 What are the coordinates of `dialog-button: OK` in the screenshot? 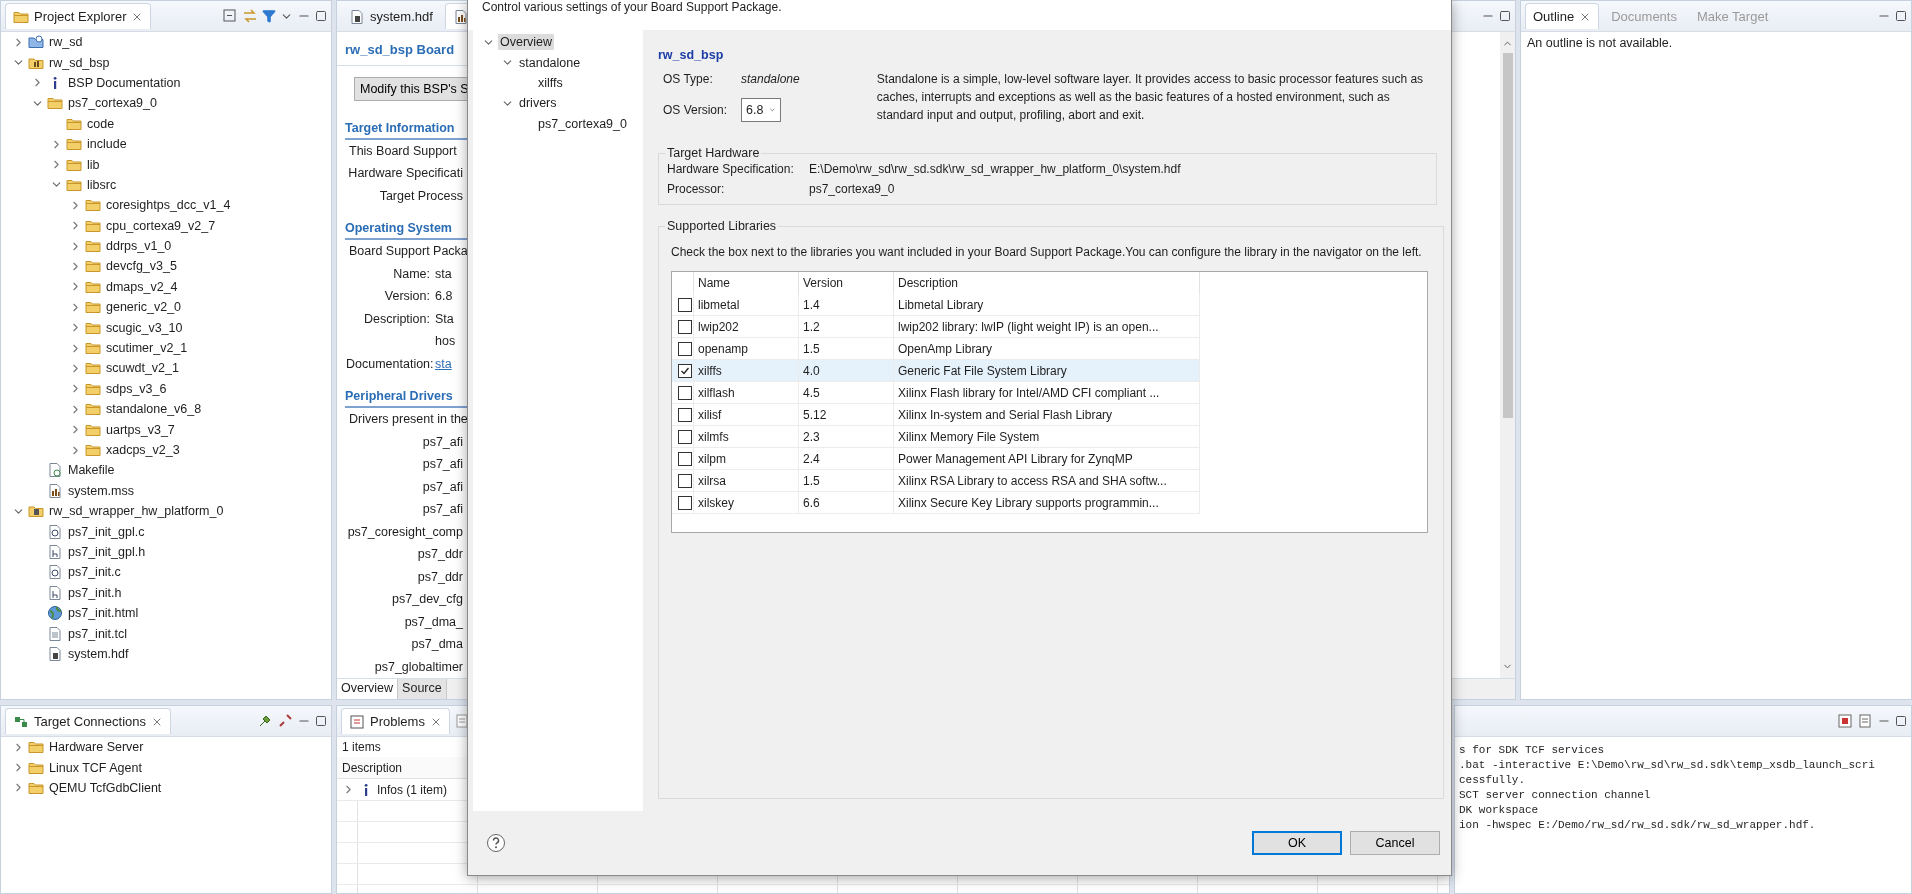 It's located at (1297, 843).